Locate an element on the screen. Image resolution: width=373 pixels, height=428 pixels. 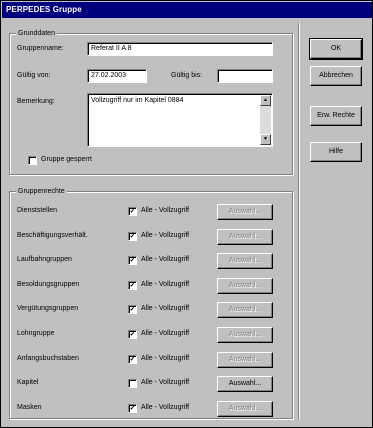
recht-row-label: Besoldungsgruppen is located at coordinates (48, 284).